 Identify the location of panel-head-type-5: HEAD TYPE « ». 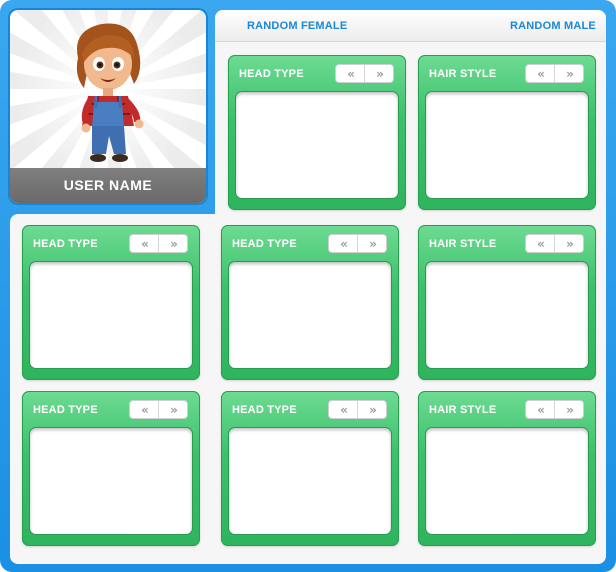
(310, 468).